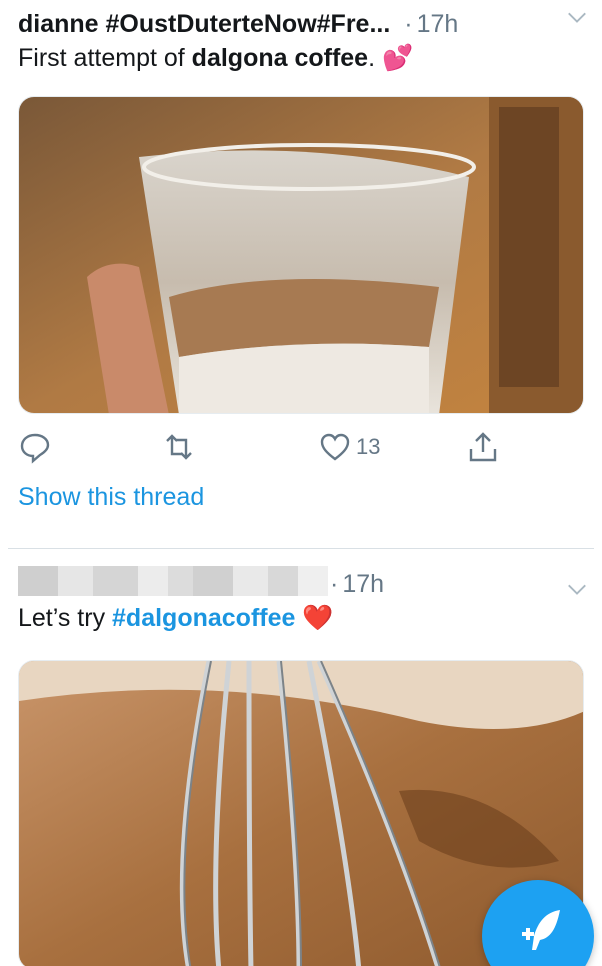 Image resolution: width=602 pixels, height=966 pixels. I want to click on share-button, so click(483, 447).